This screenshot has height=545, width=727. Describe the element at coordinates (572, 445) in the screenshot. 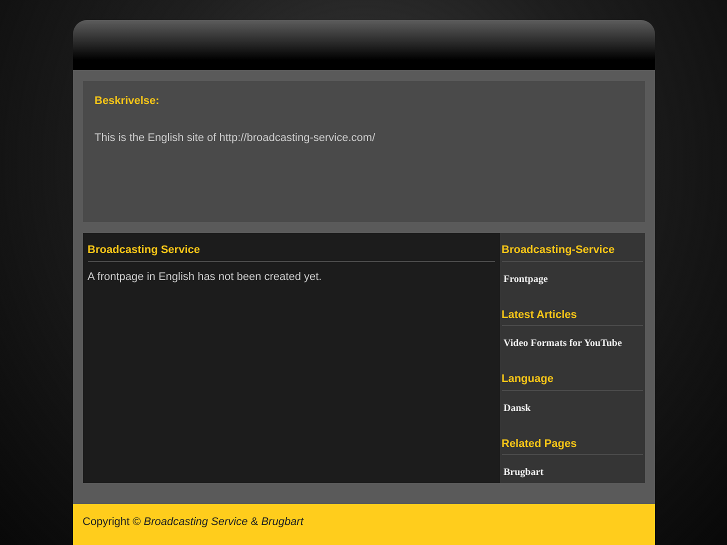

I see `sidebar-heading: Related Pages` at that location.